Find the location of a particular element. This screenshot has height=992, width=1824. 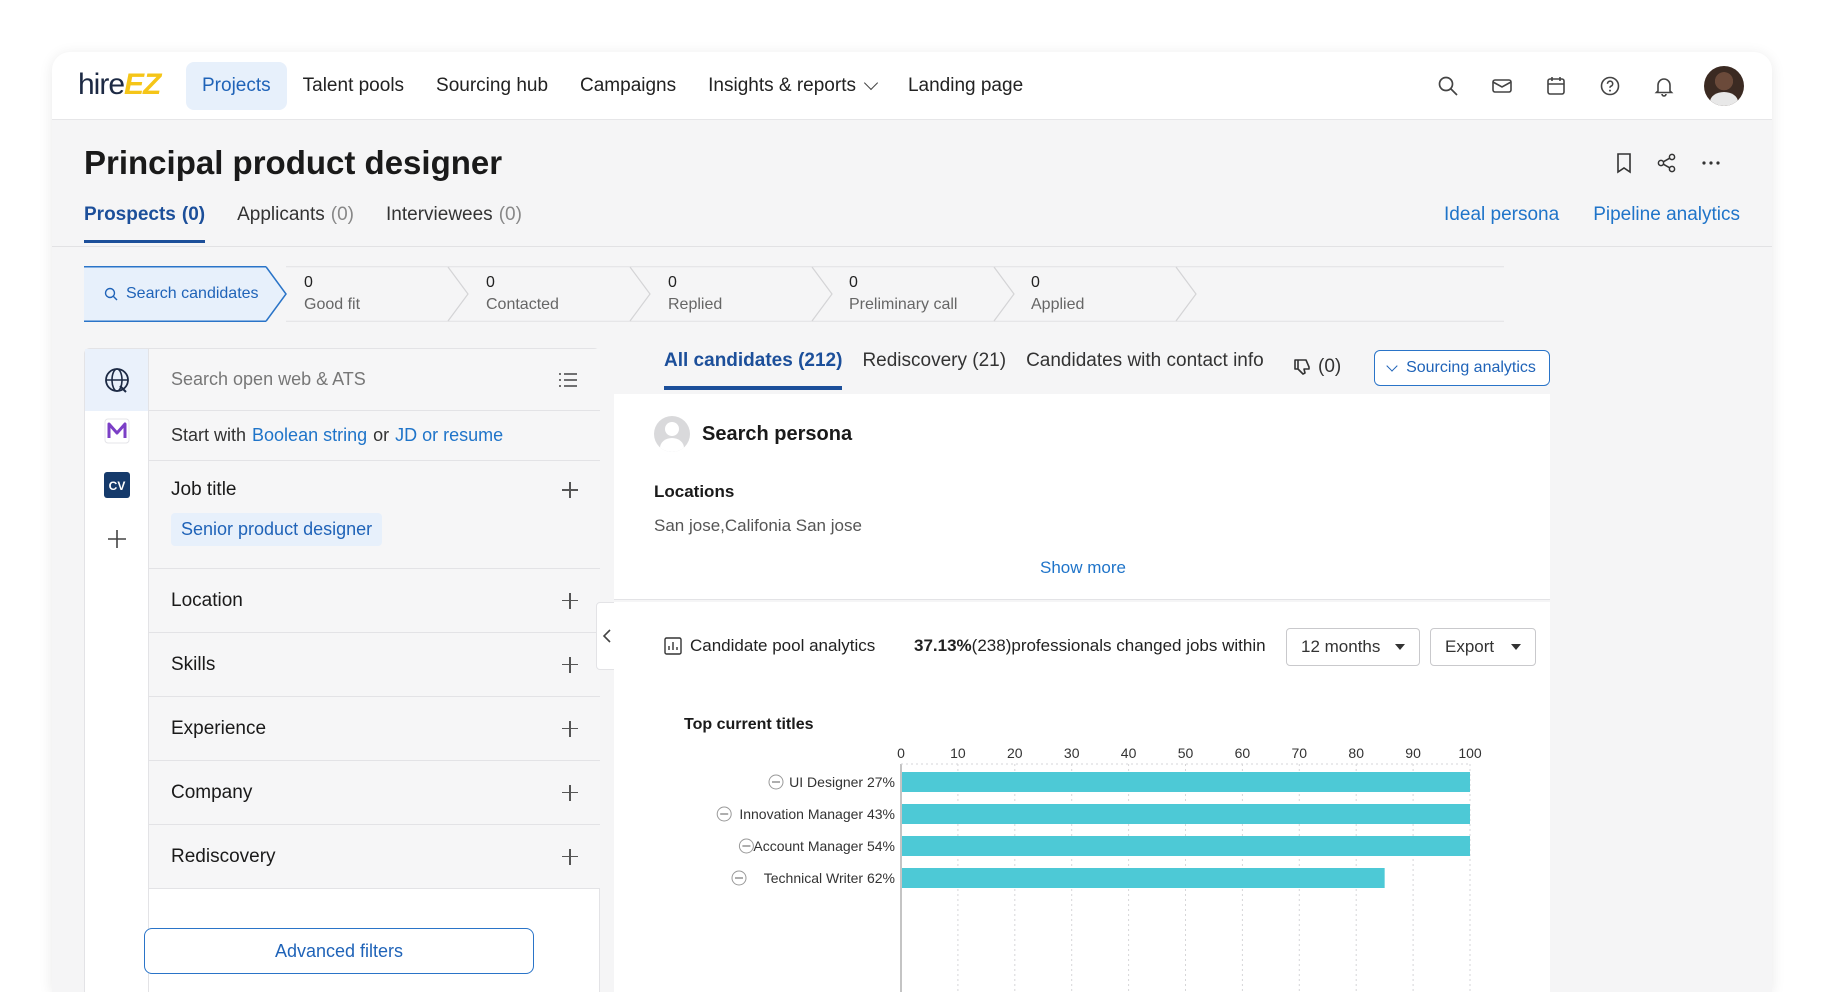

filter-job-title: Job title Senior product designer is located at coordinates (374, 515).